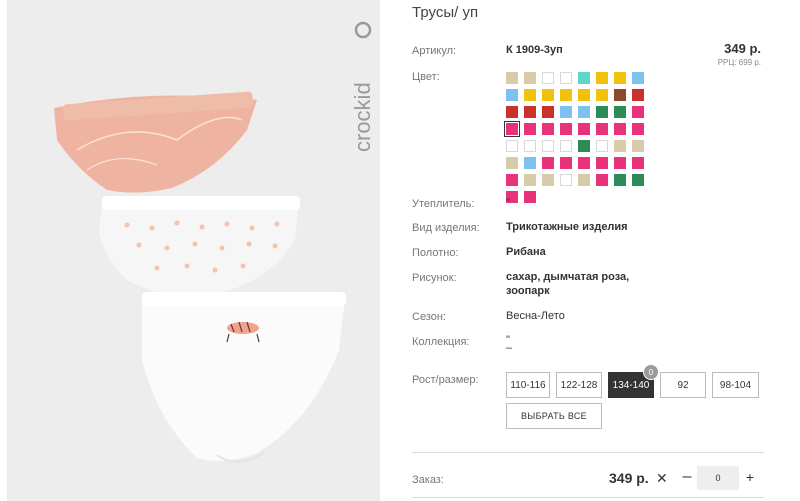 The width and height of the screenshot is (800, 501). I want to click on size-option-110-116: 110-116, so click(528, 385).